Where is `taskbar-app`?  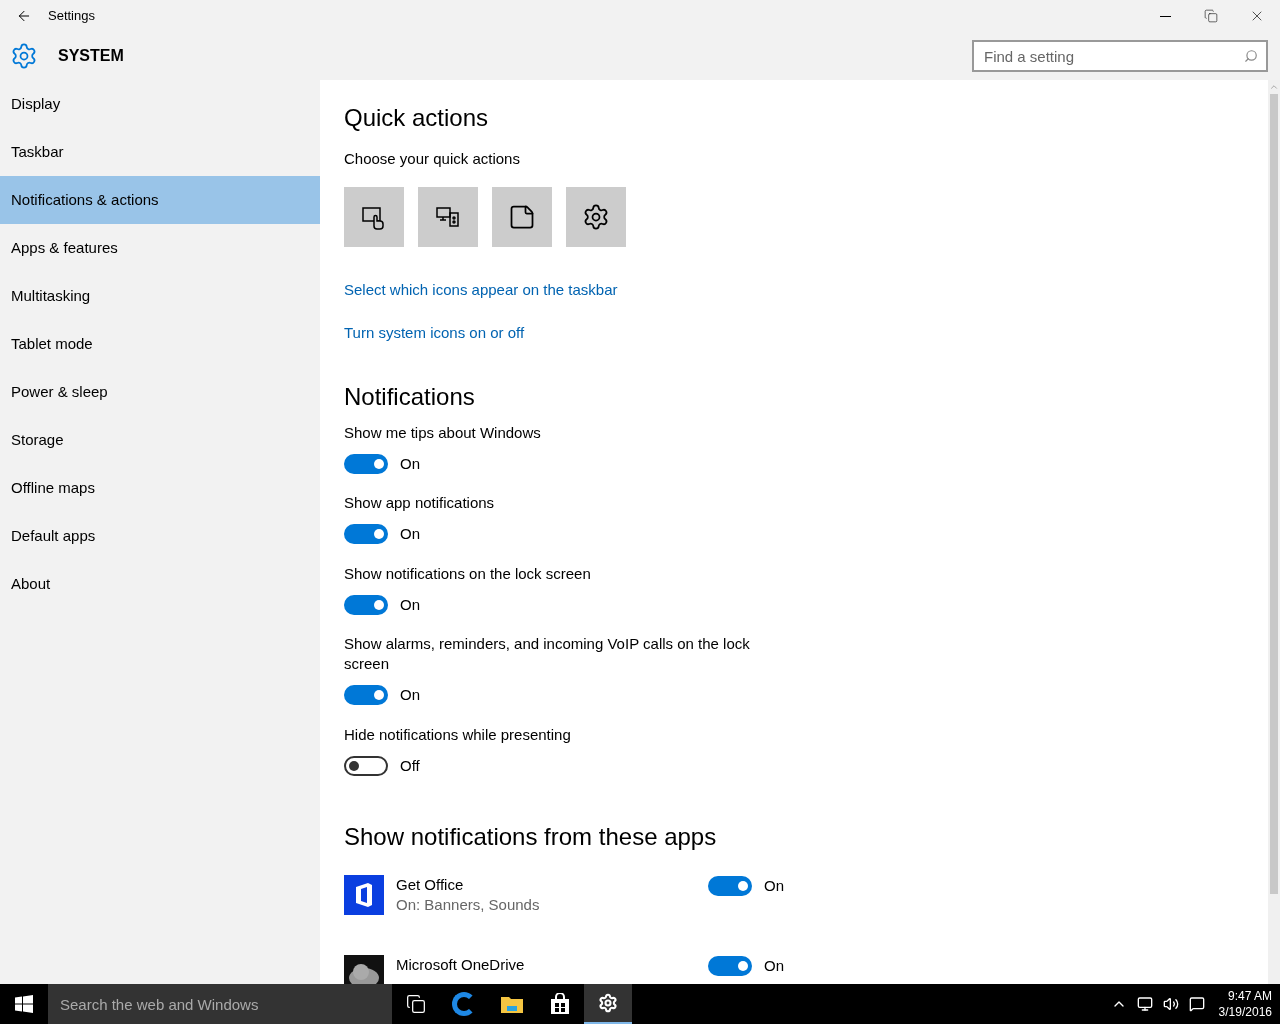
taskbar-app is located at coordinates (608, 1004).